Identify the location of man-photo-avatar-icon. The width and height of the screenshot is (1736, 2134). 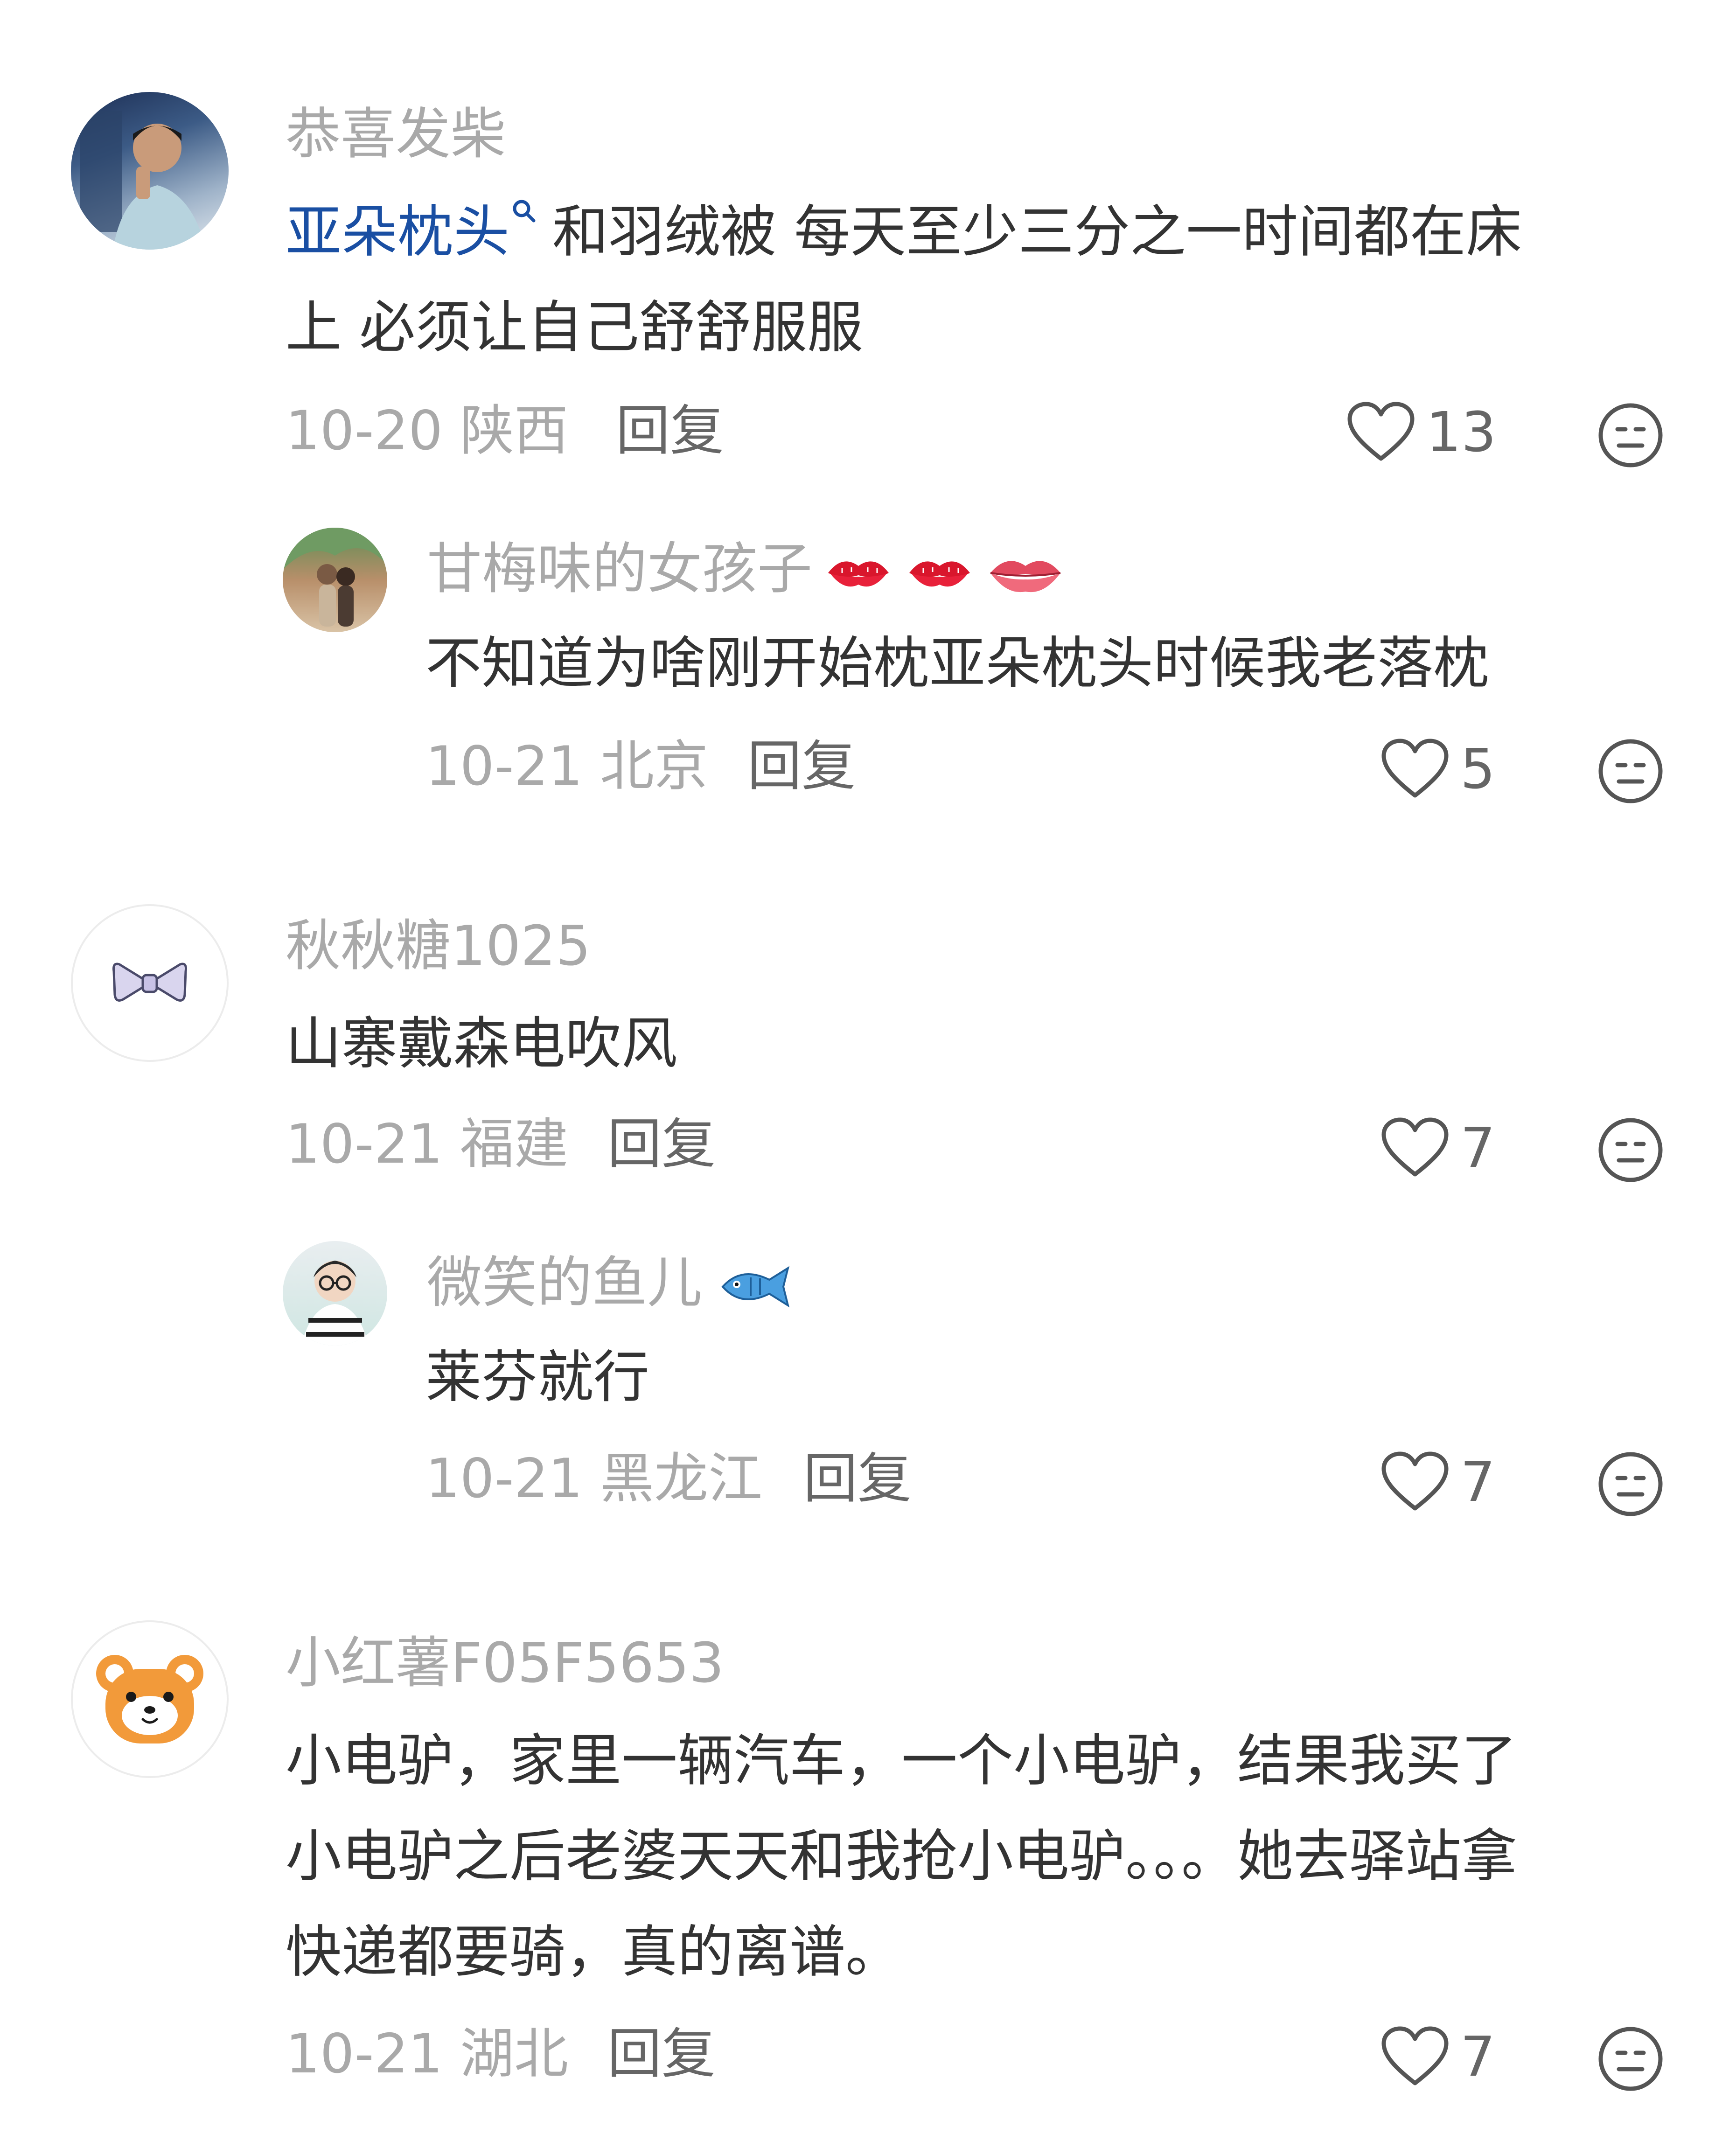
(143, 180).